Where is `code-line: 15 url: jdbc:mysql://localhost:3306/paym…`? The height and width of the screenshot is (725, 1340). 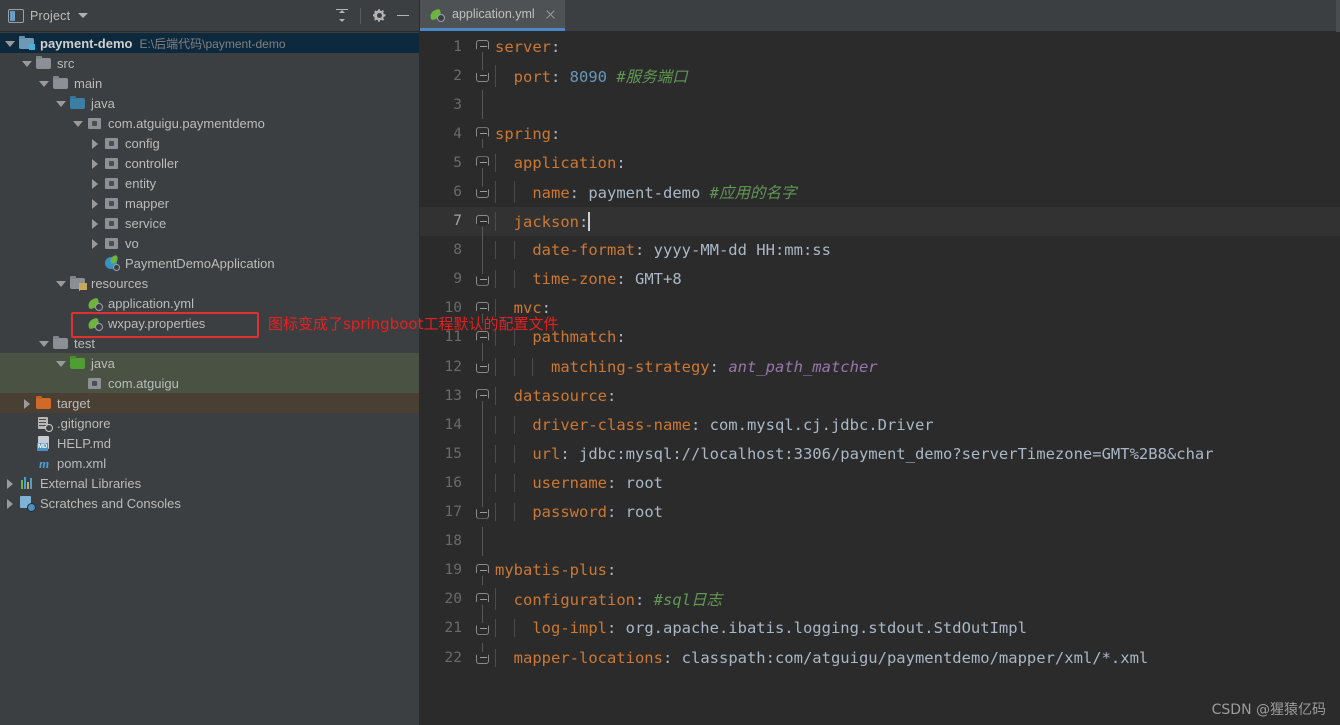 code-line: 15 url: jdbc:mysql://localhost:3306/paym… is located at coordinates (880, 454).